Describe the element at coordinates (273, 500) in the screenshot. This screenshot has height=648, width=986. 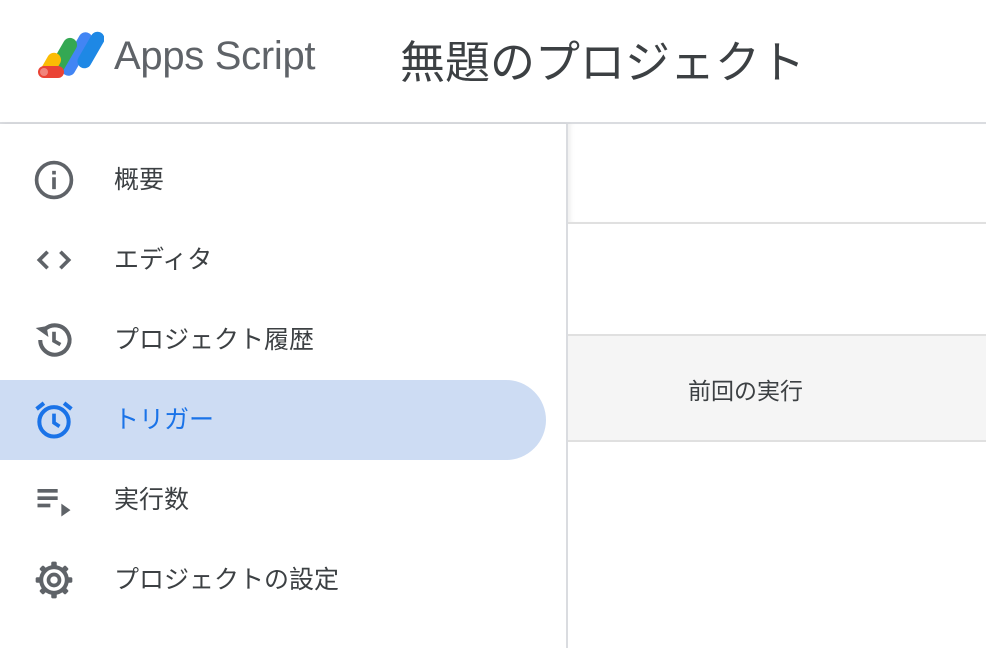
I see `sidebar-item-executions: 実行数` at that location.